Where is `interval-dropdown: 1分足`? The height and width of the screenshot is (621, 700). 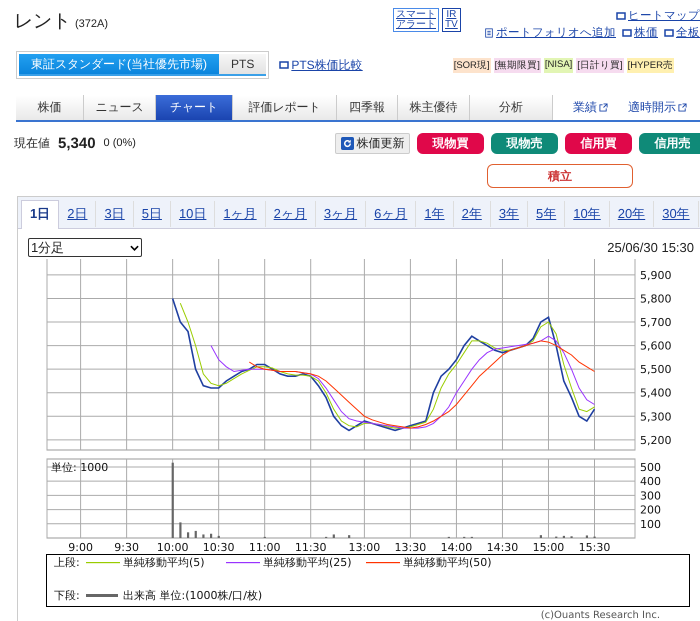
interval-dropdown: 1分足 is located at coordinates (85, 247).